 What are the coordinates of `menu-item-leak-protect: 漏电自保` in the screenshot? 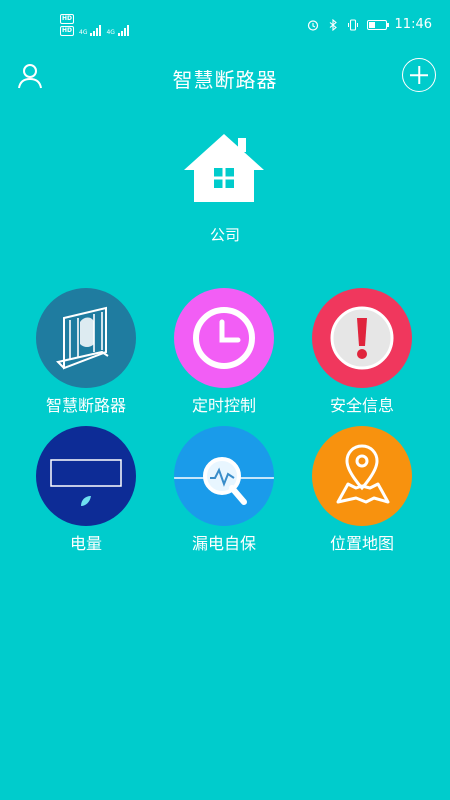 It's located at (224, 491).